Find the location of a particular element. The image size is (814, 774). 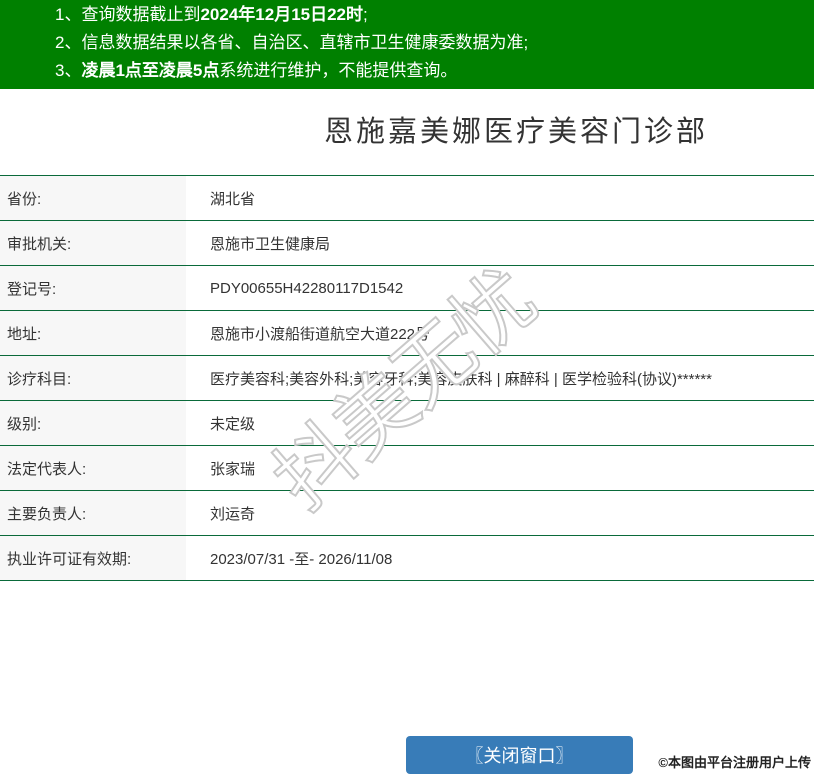

notice-line-1-tail: ; is located at coordinates (365, 14).